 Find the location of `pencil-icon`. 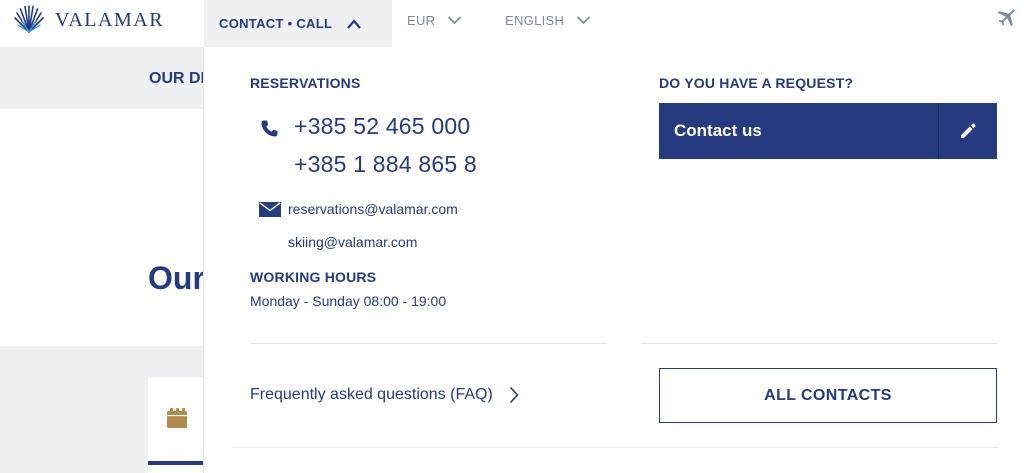

pencil-icon is located at coordinates (968, 130).